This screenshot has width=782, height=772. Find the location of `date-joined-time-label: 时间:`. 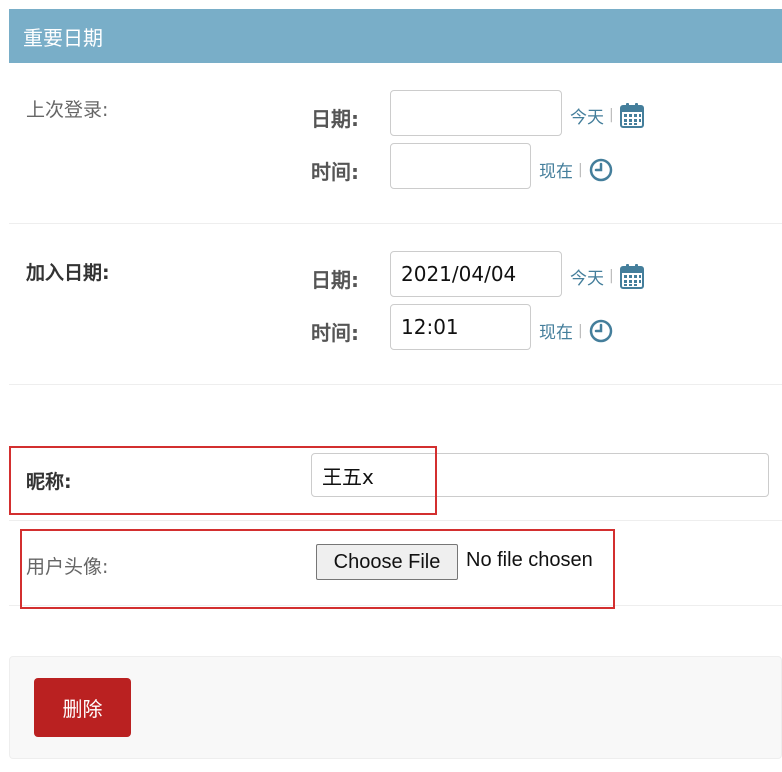

date-joined-time-label: 时间: is located at coordinates (335, 333).